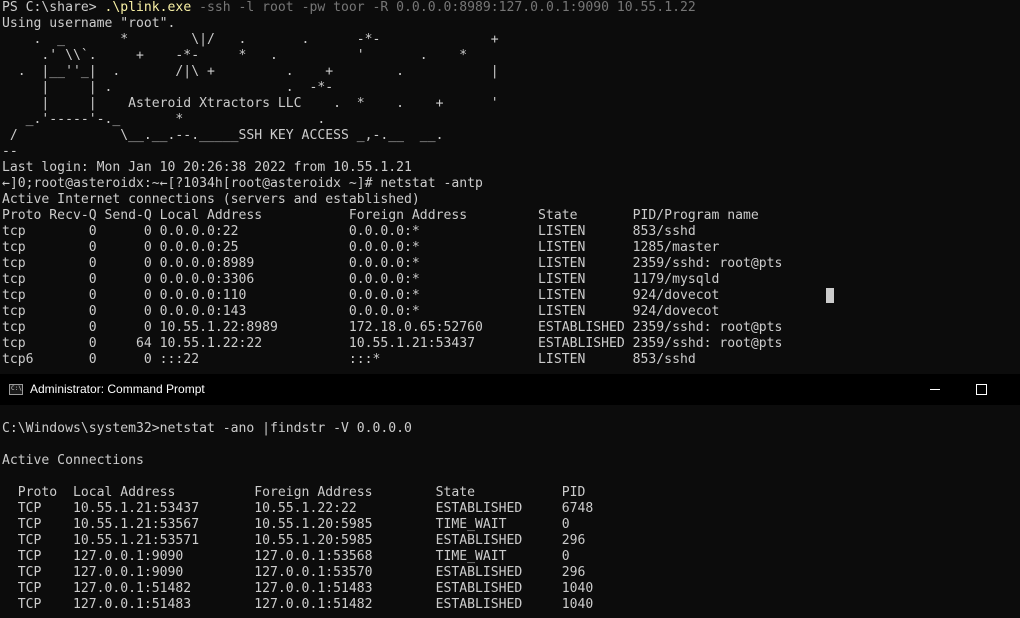  I want to click on terminal-line: Active Connections, so click(73, 460).